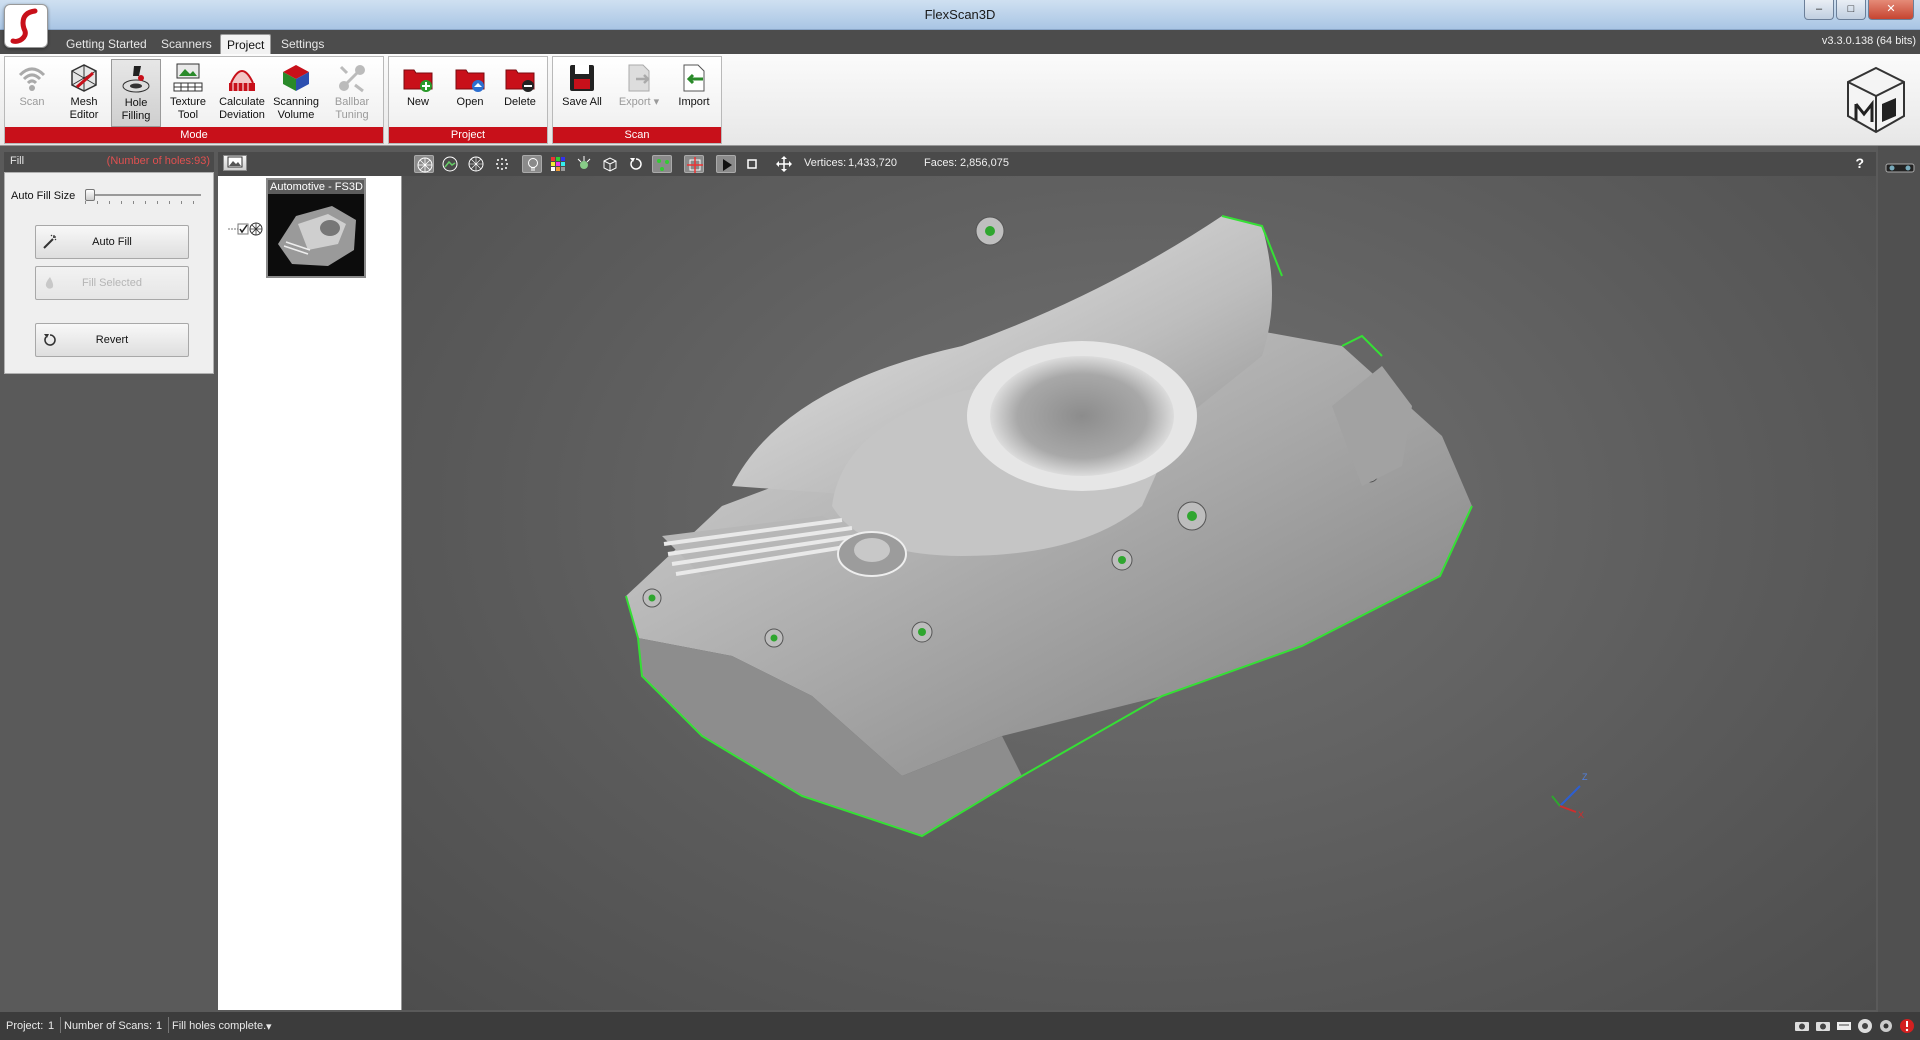 The image size is (1920, 1040). Describe the element at coordinates (476, 164) in the screenshot. I see `render-mode-wire-button` at that location.